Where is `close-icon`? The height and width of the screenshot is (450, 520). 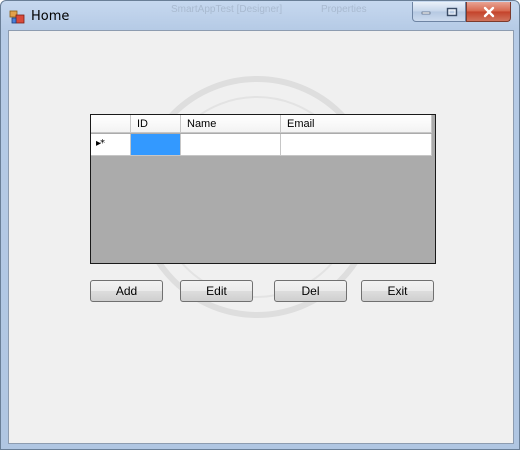 close-icon is located at coordinates (488, 11).